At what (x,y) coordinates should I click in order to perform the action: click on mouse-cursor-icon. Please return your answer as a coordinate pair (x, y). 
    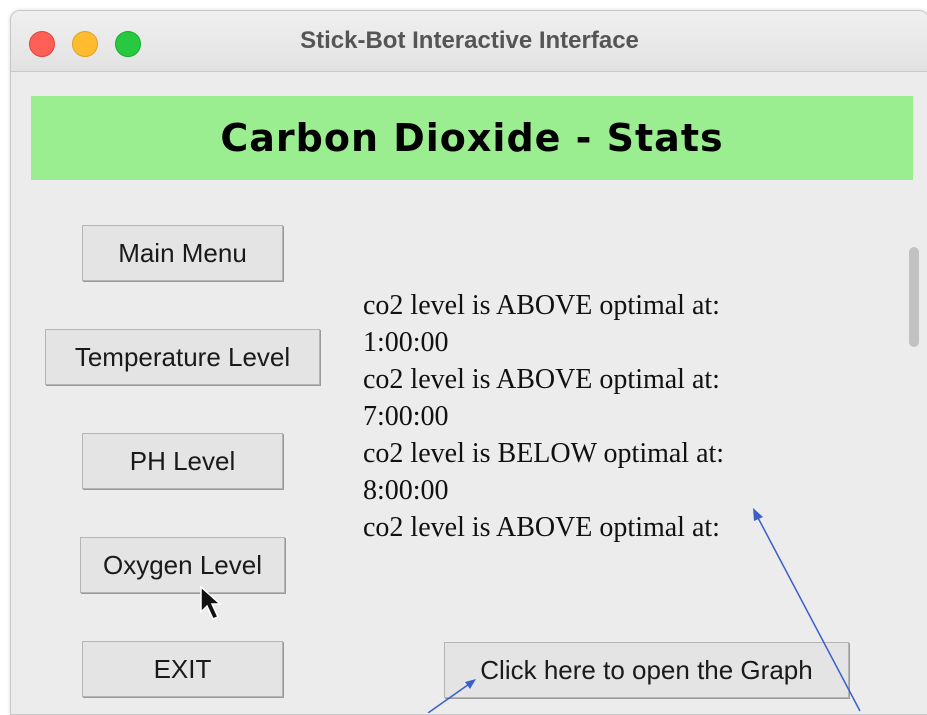
    Looking at the image, I should click on (211, 602).